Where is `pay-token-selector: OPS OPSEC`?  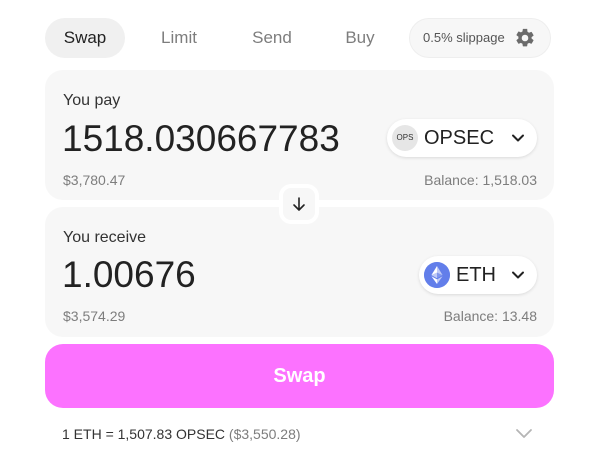
pay-token-selector: OPS OPSEC is located at coordinates (462, 138).